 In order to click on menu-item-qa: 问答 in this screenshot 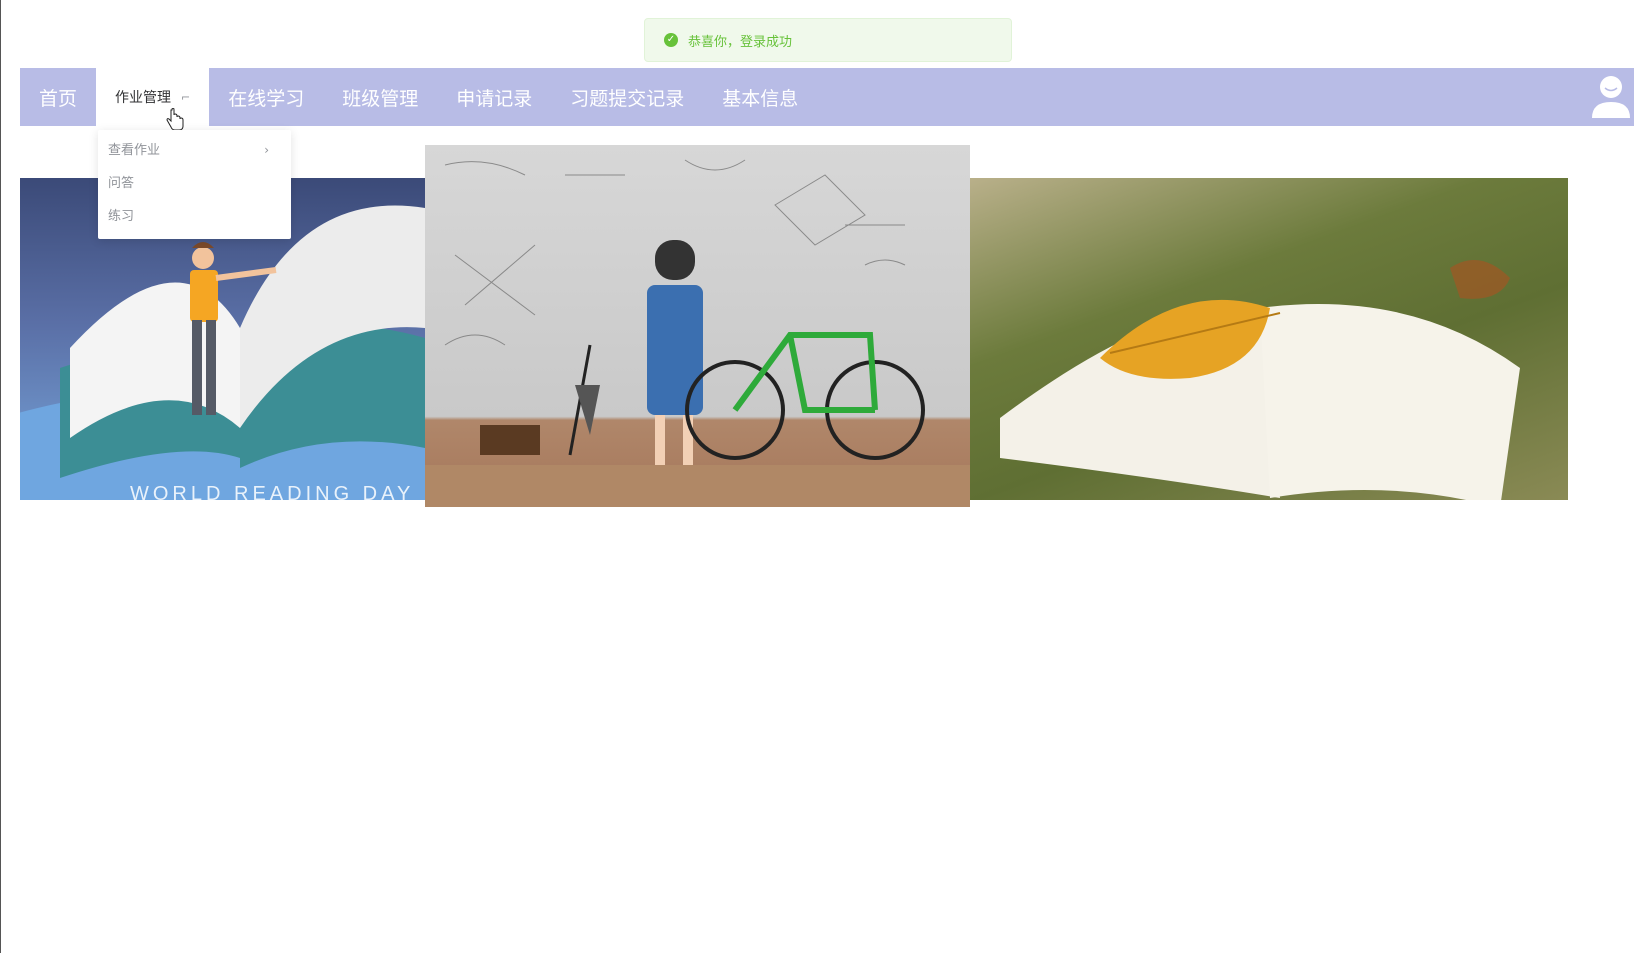, I will do `click(194, 183)`.